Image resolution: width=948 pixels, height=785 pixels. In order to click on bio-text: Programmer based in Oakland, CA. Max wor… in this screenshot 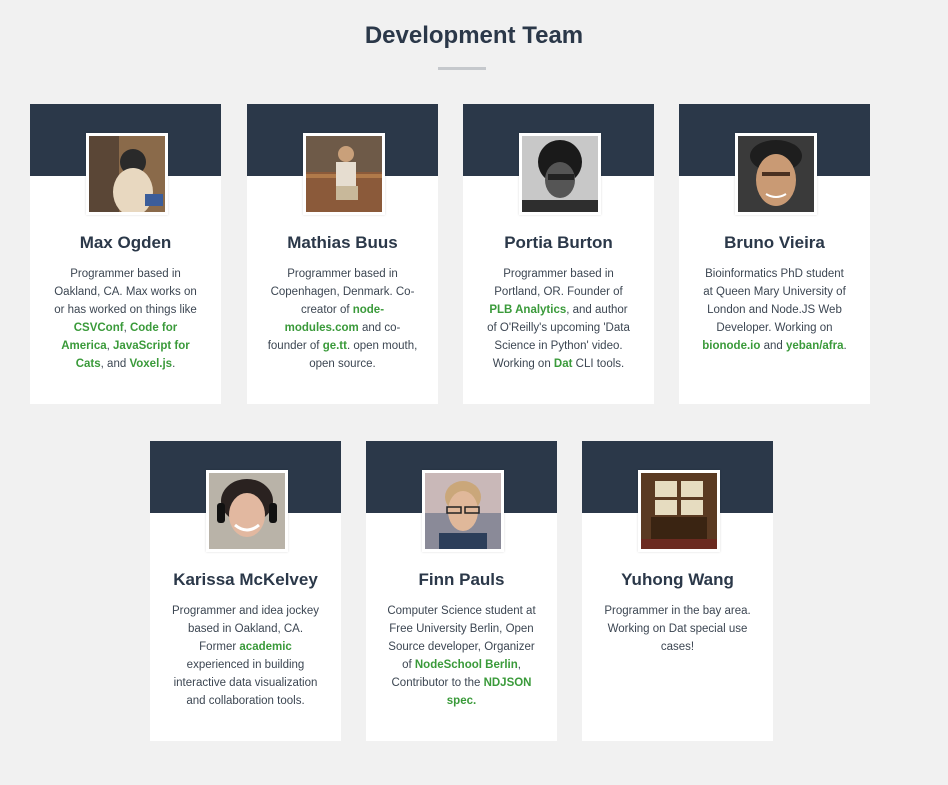, I will do `click(125, 292)`.